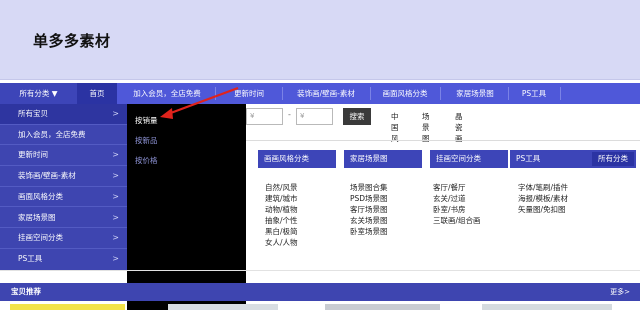  I want to click on side-item-vip: 加入会员，全店免费, so click(63, 135).